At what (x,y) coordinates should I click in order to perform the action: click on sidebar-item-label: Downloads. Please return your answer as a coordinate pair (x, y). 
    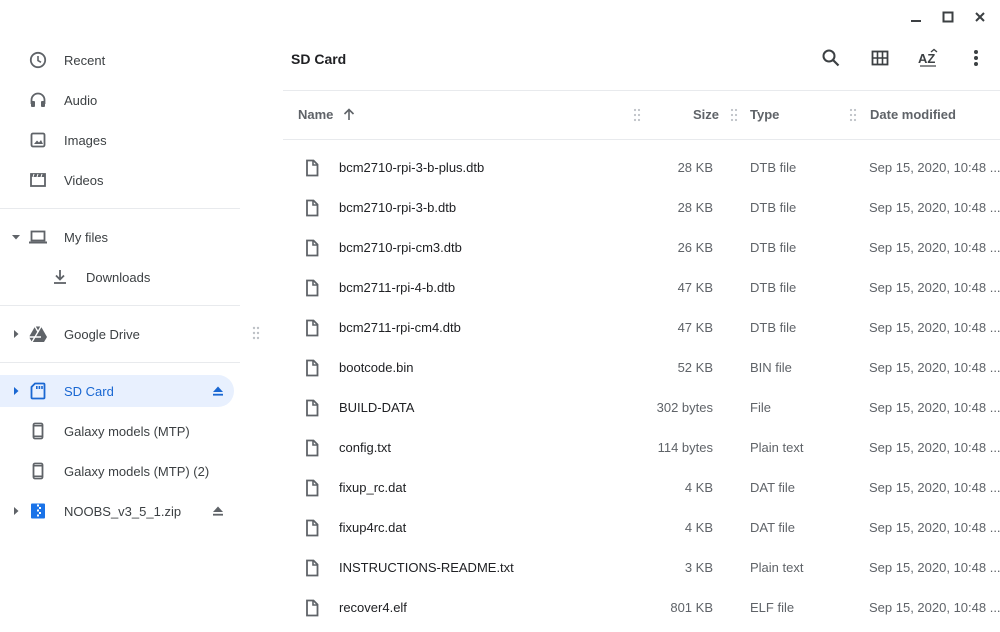
    Looking at the image, I should click on (118, 277).